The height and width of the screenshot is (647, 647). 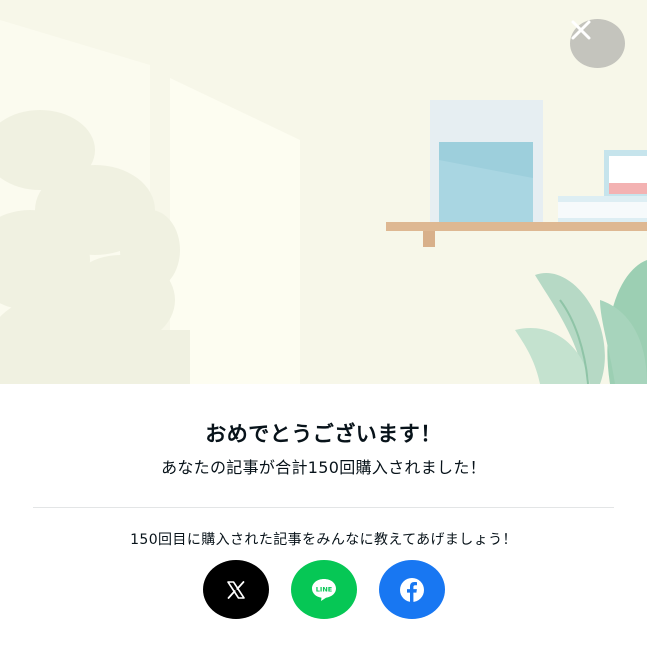 I want to click on share-line-button: LINE, so click(x=324, y=589).